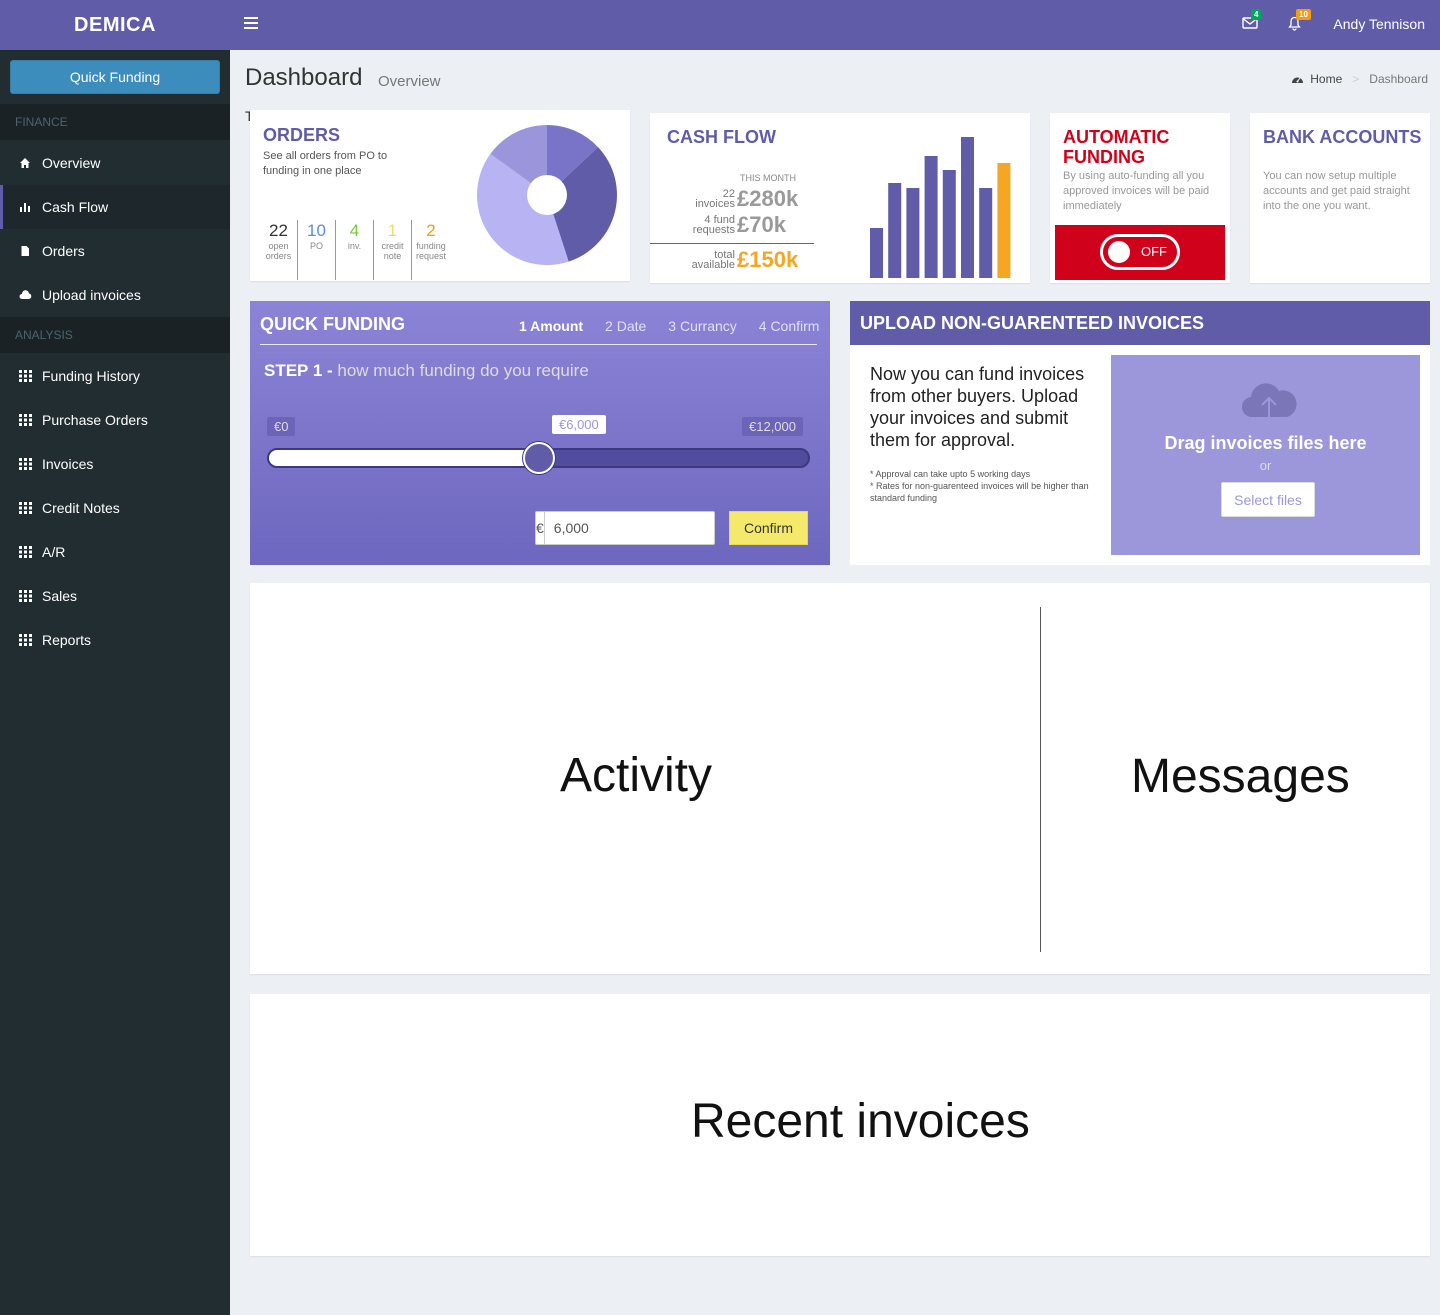 The image size is (1440, 1315). Describe the element at coordinates (768, 198) in the screenshot. I see `invoices-value: £280k` at that location.